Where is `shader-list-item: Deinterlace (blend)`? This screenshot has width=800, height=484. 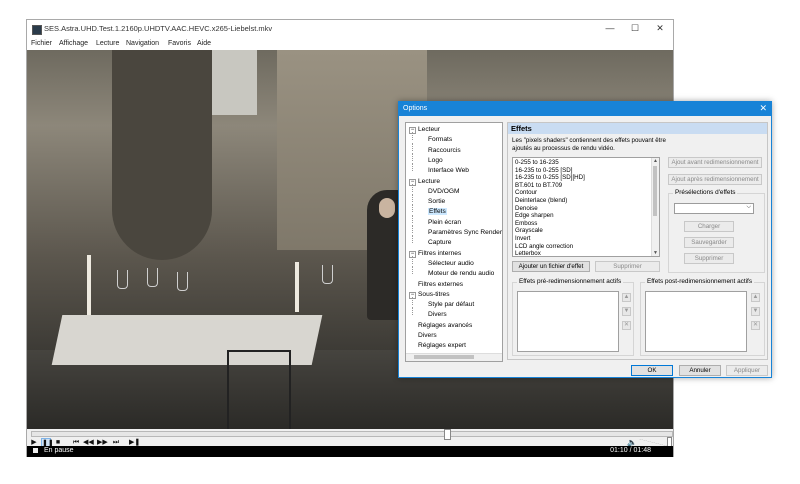 shader-list-item: Deinterlace (blend) is located at coordinates (541, 200).